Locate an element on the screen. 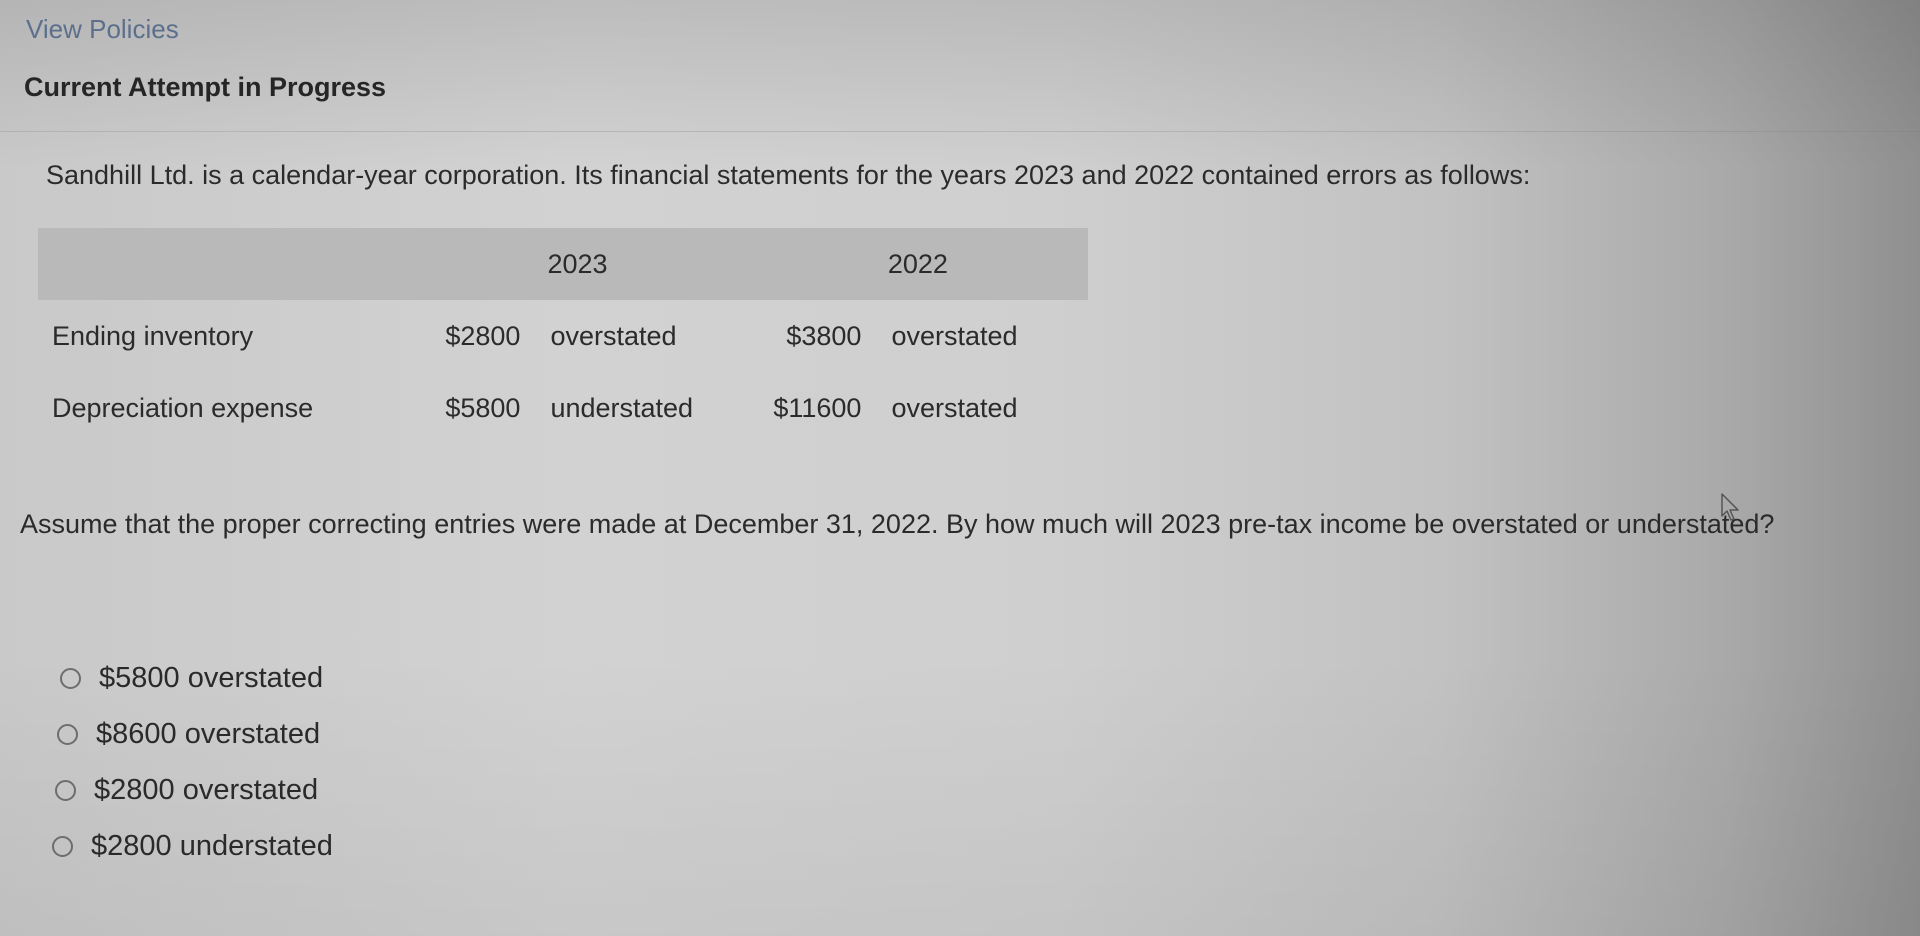 The width and height of the screenshot is (1920, 936). mouse-pointer-icon is located at coordinates (1730, 507).